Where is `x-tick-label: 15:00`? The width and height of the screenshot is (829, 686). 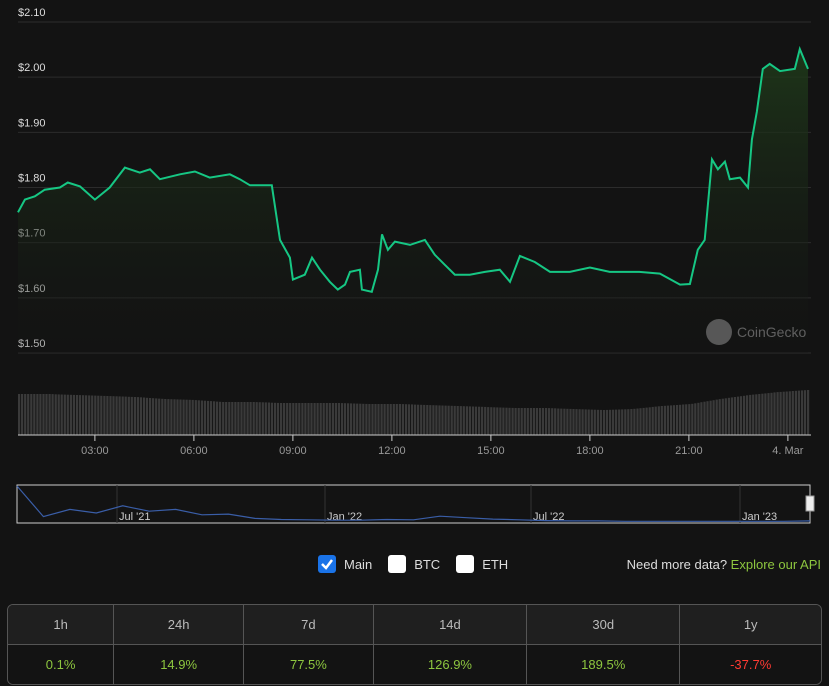
x-tick-label: 15:00 is located at coordinates (491, 451).